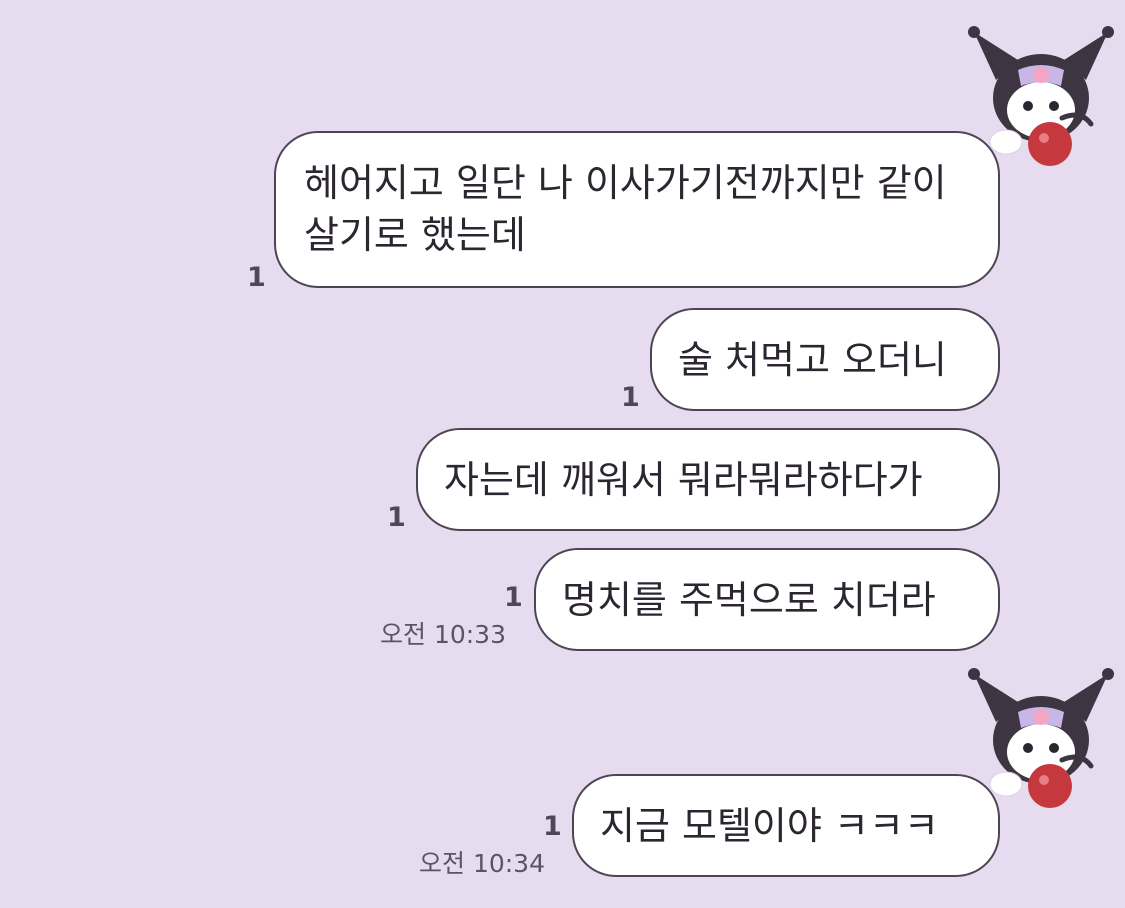 This screenshot has height=908, width=1125. I want to click on message-text: 헤어지고 일단 나 이사가기전까지만 같이 살기로 했는데, so click(625, 209).